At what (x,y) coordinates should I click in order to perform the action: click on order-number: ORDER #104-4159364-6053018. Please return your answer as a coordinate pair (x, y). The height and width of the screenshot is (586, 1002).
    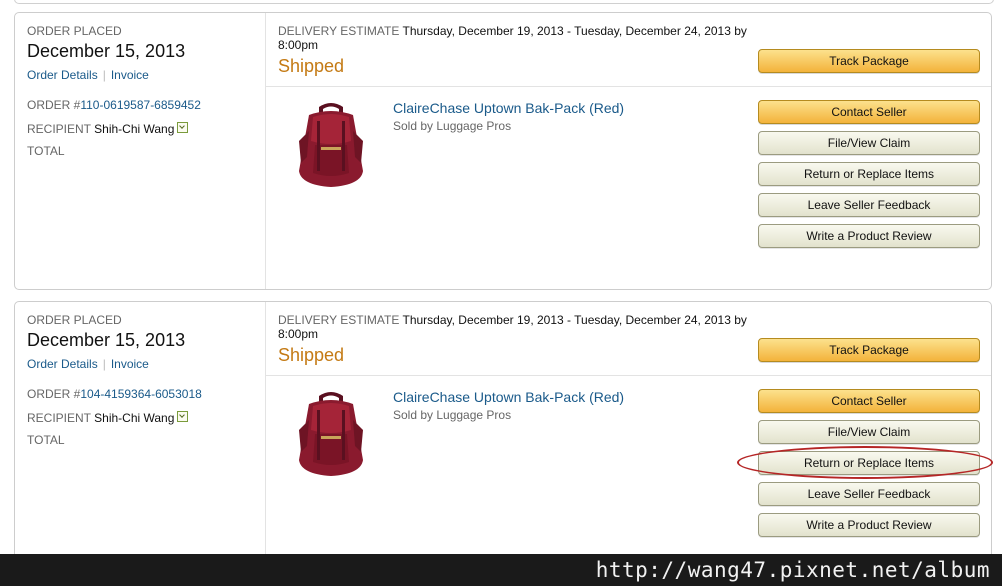
    Looking at the image, I should click on (114, 394).